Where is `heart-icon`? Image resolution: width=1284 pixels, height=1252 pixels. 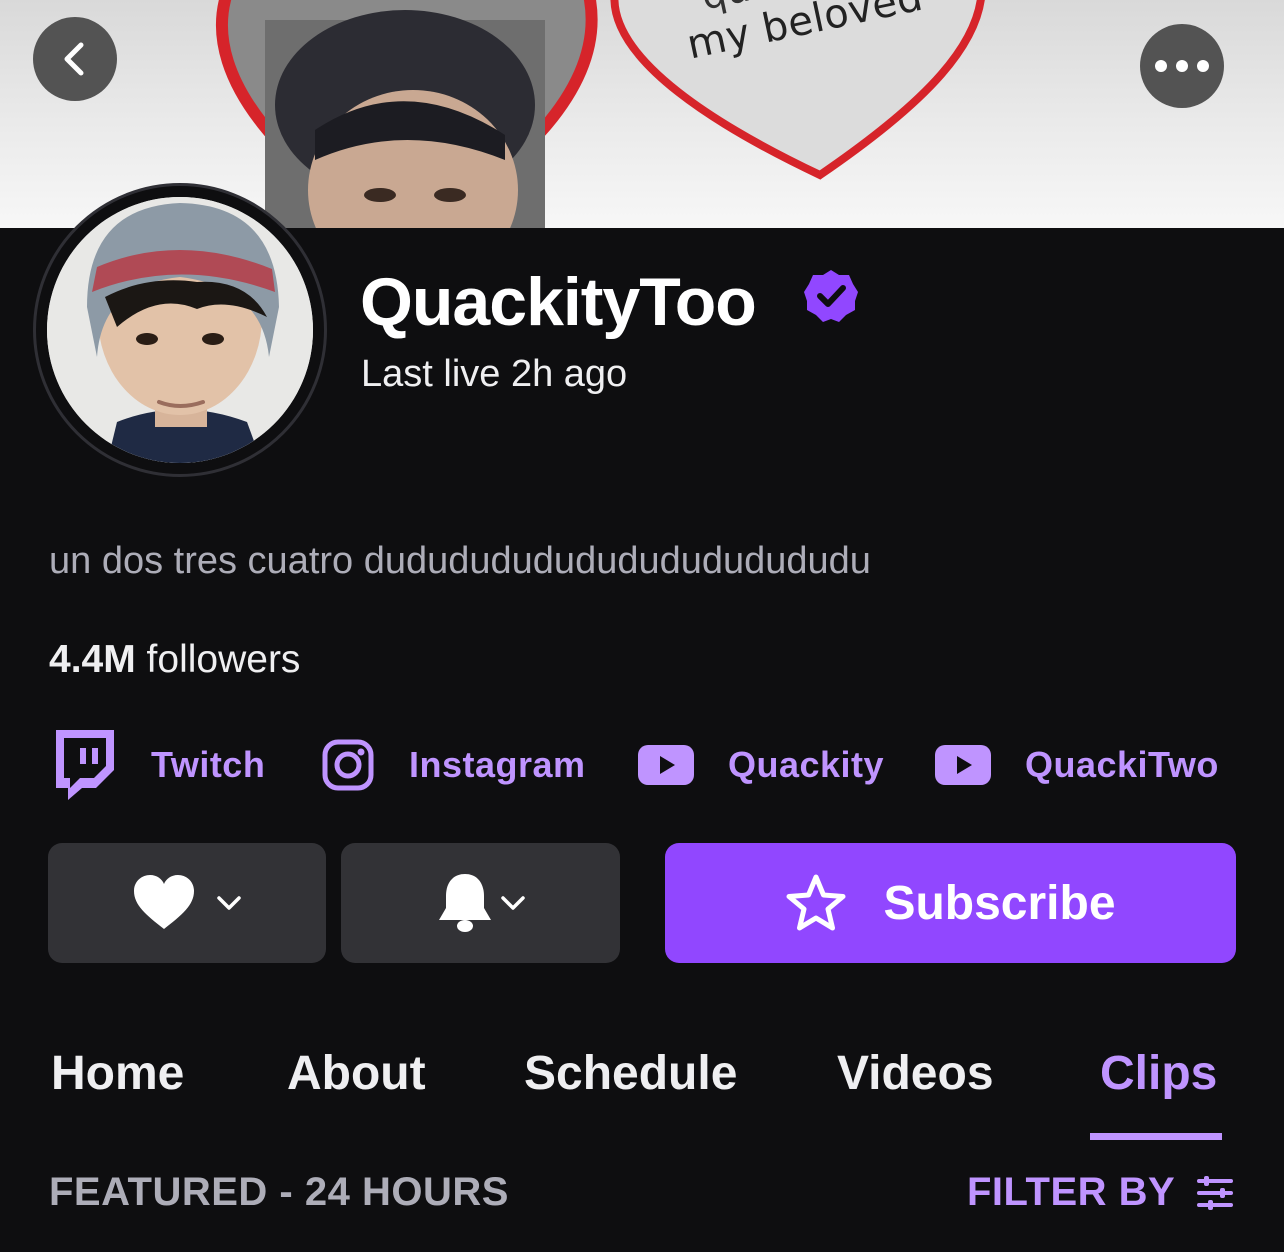 heart-icon is located at coordinates (164, 902).